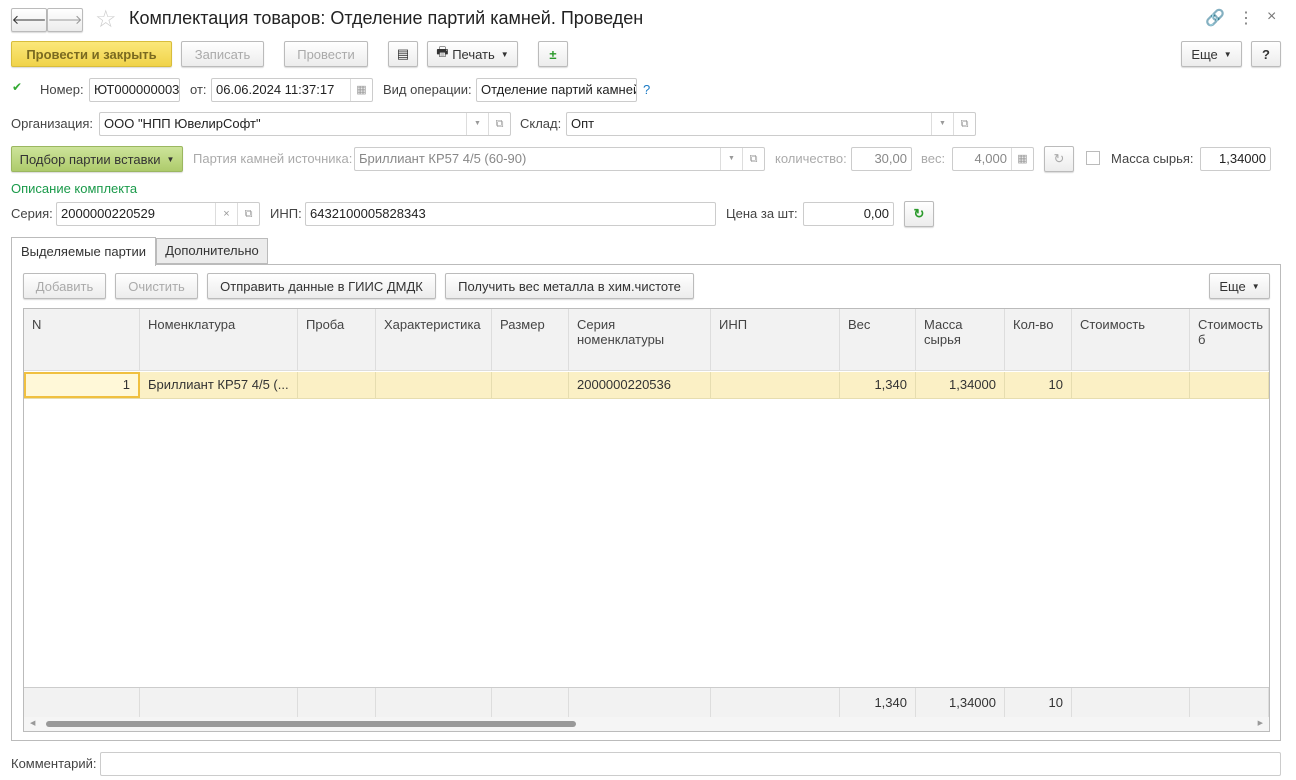 Image resolution: width=1296 pixels, height=780 pixels. I want to click on post-button: Провести, so click(326, 54).